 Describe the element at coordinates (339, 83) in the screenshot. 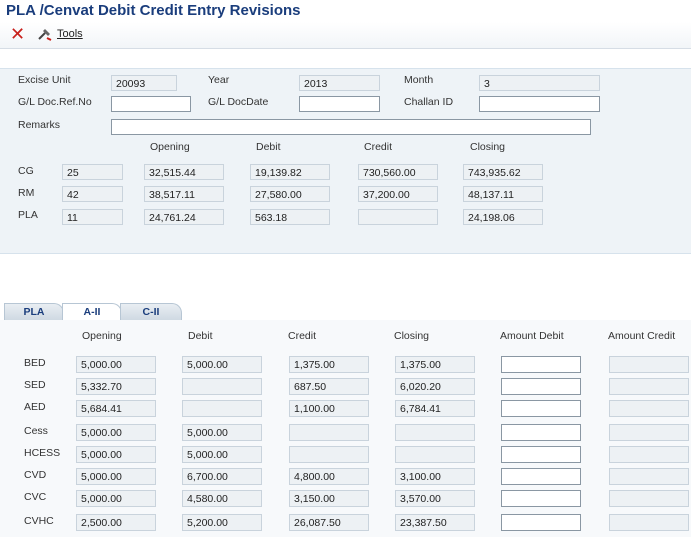

I see `year-field: 2013` at that location.